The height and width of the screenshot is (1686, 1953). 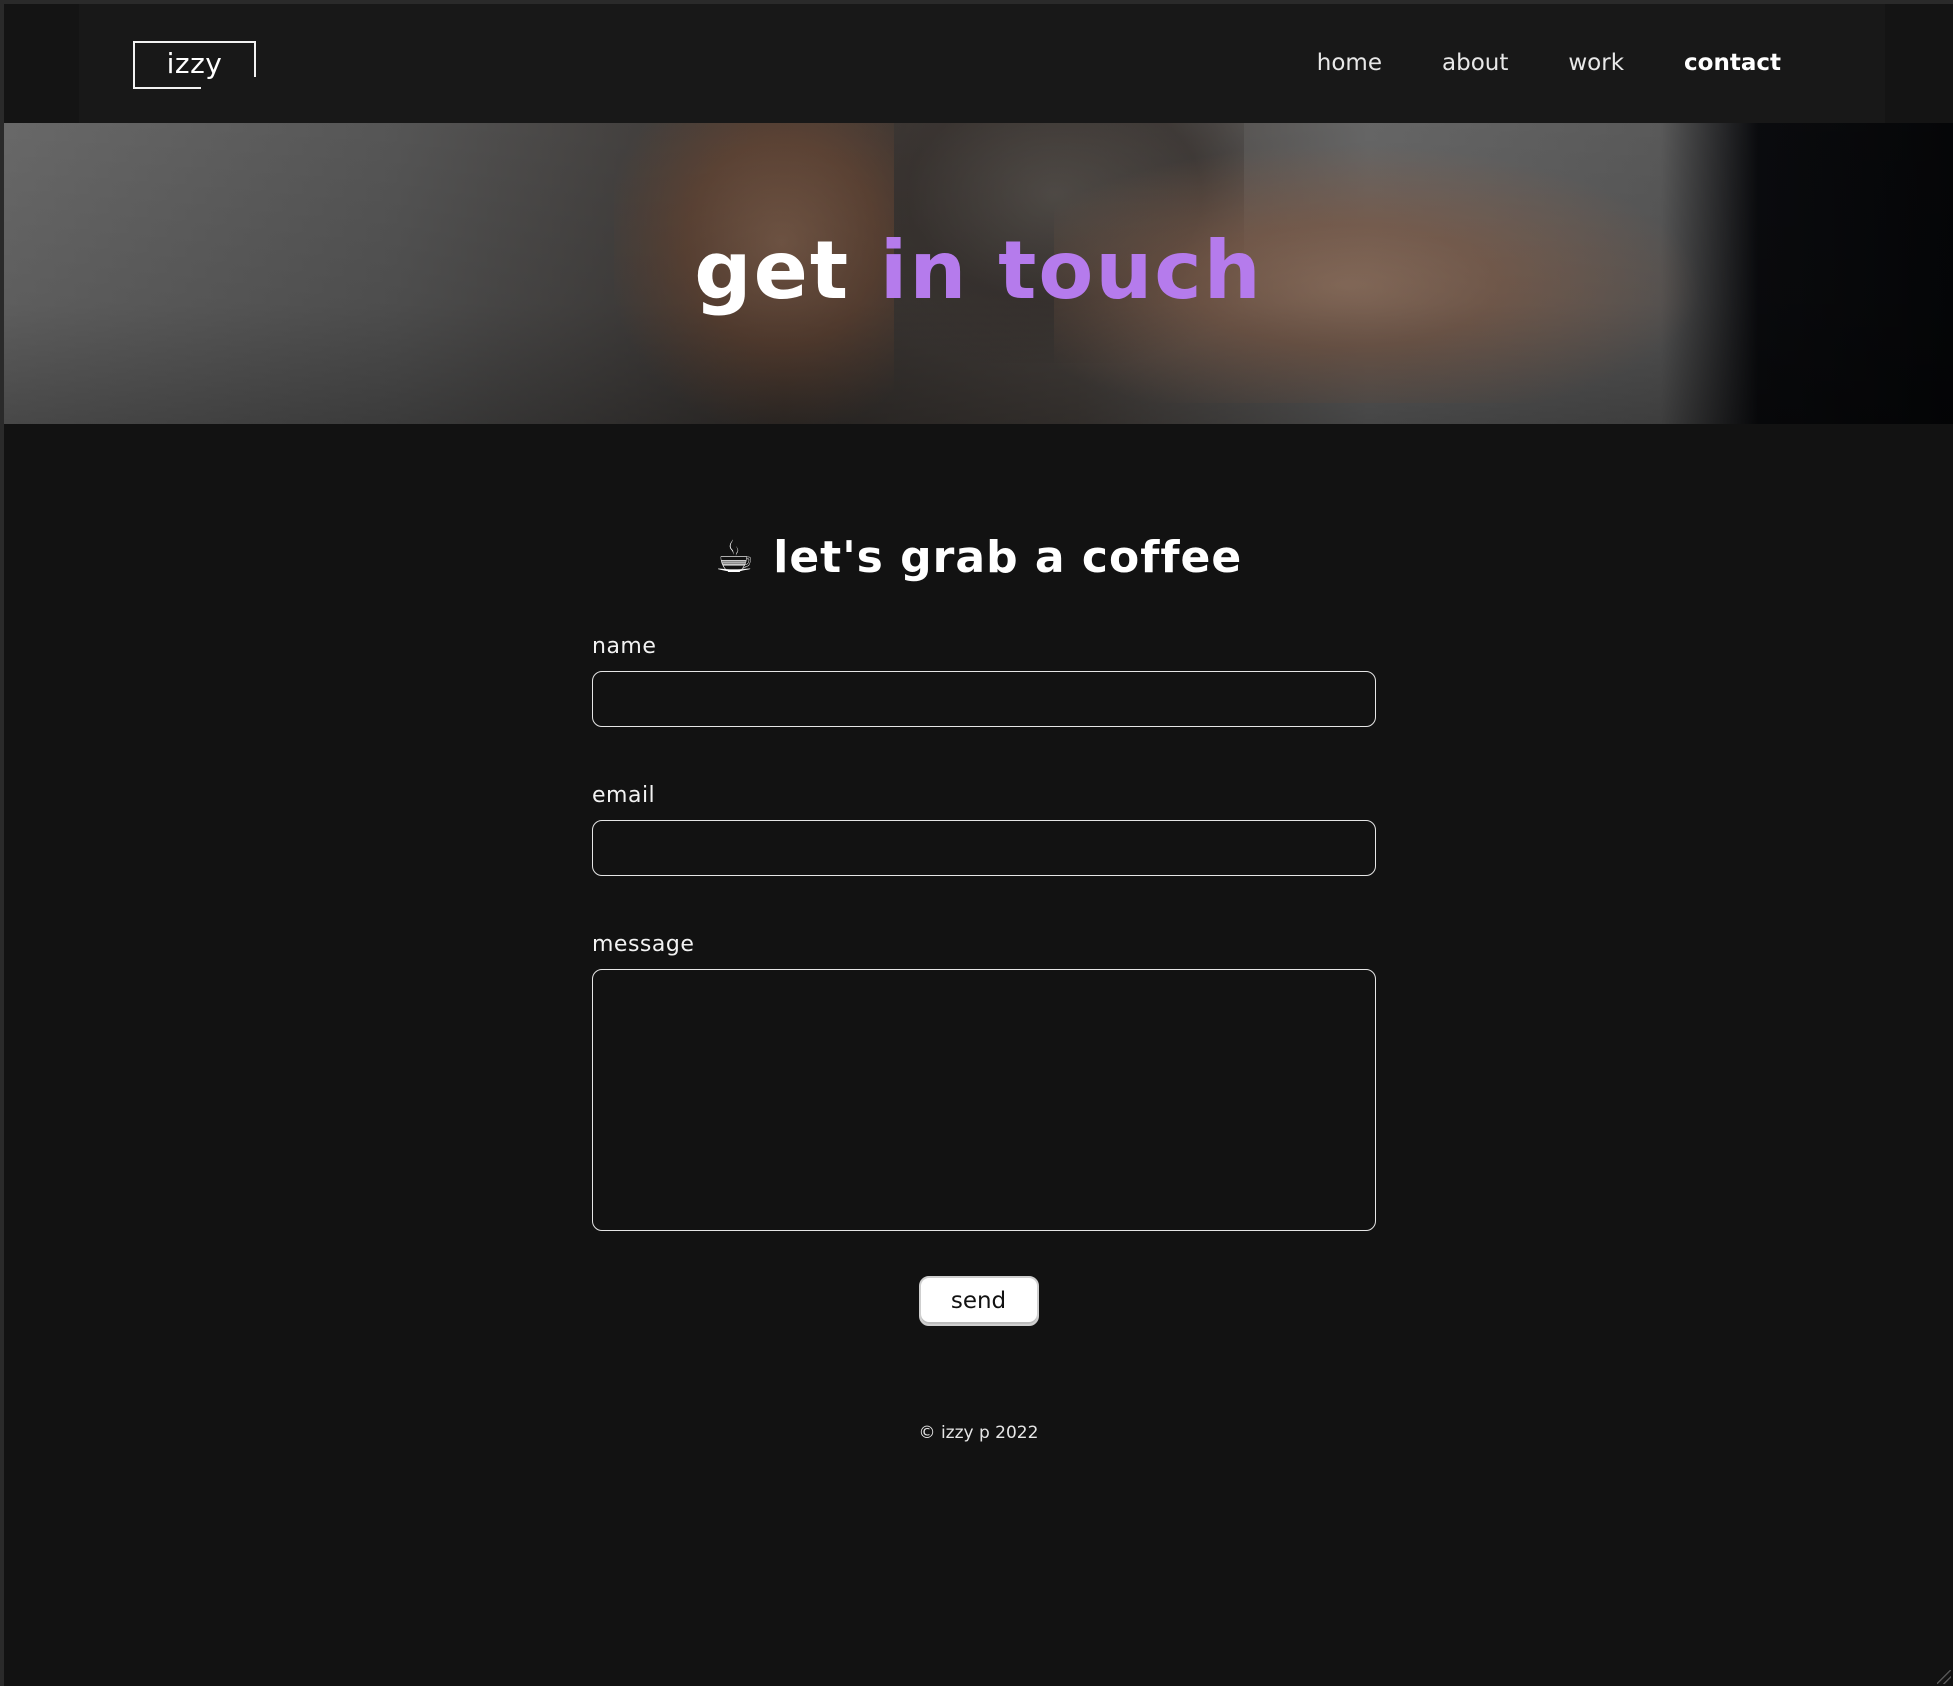 I want to click on top-bar: izzy home about work contact, so click(x=978, y=63).